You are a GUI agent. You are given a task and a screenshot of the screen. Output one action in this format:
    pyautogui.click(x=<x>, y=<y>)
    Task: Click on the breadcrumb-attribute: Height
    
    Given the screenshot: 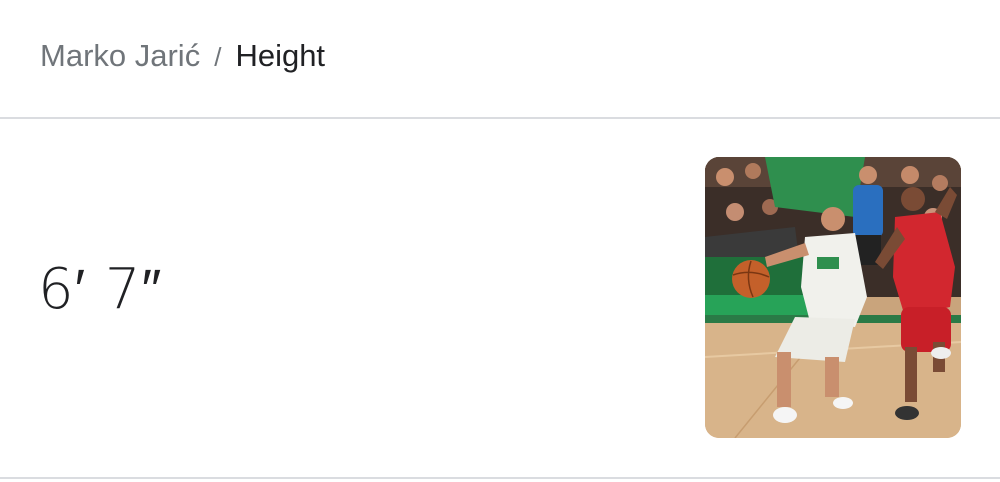 What is the action you would take?
    pyautogui.click(x=280, y=55)
    